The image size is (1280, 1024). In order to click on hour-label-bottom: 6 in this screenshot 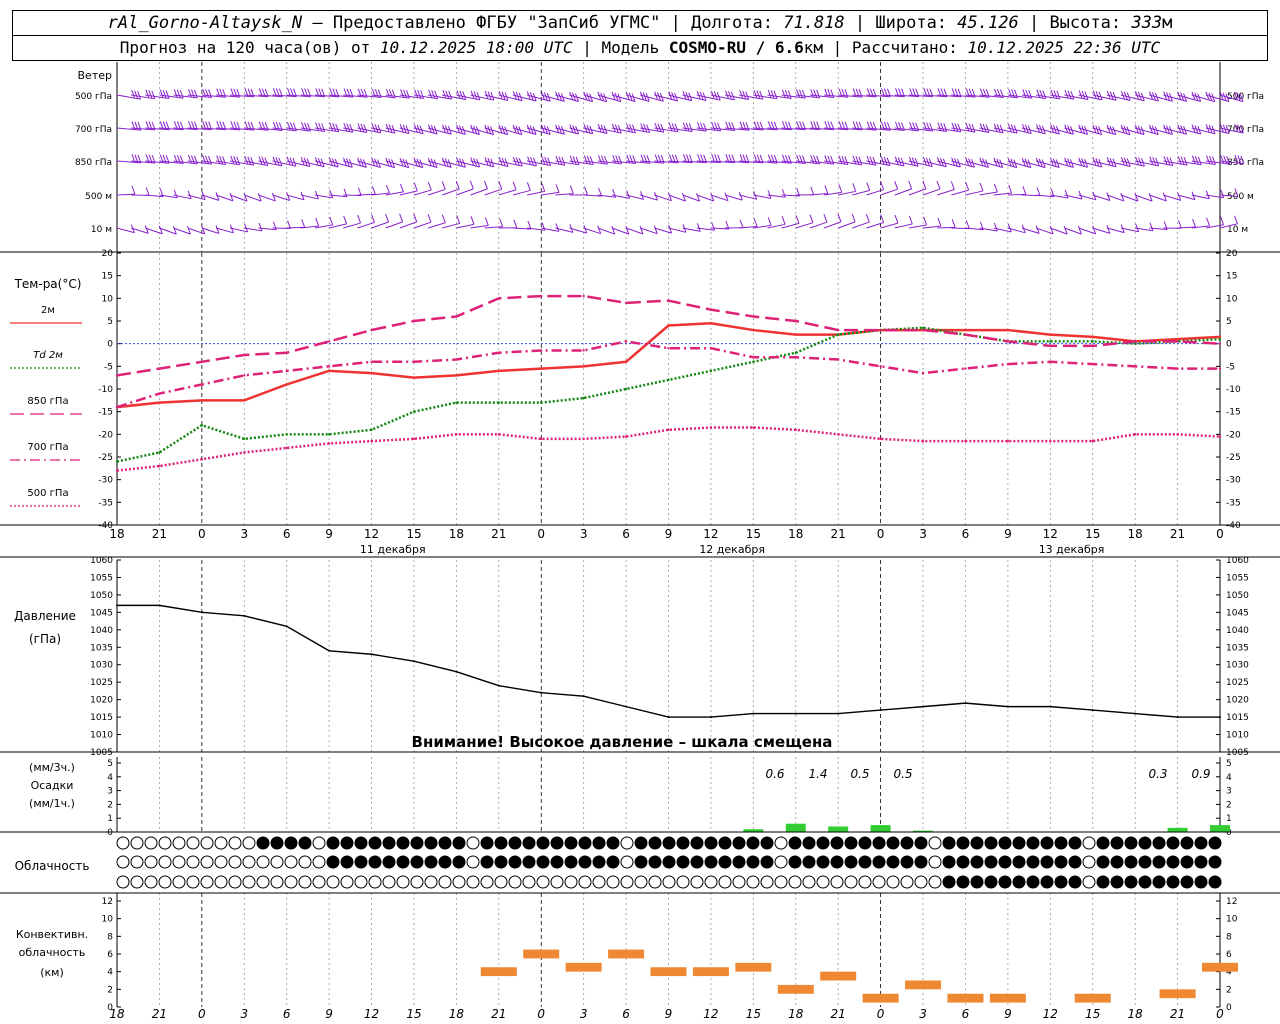, I will do `click(626, 1014)`.